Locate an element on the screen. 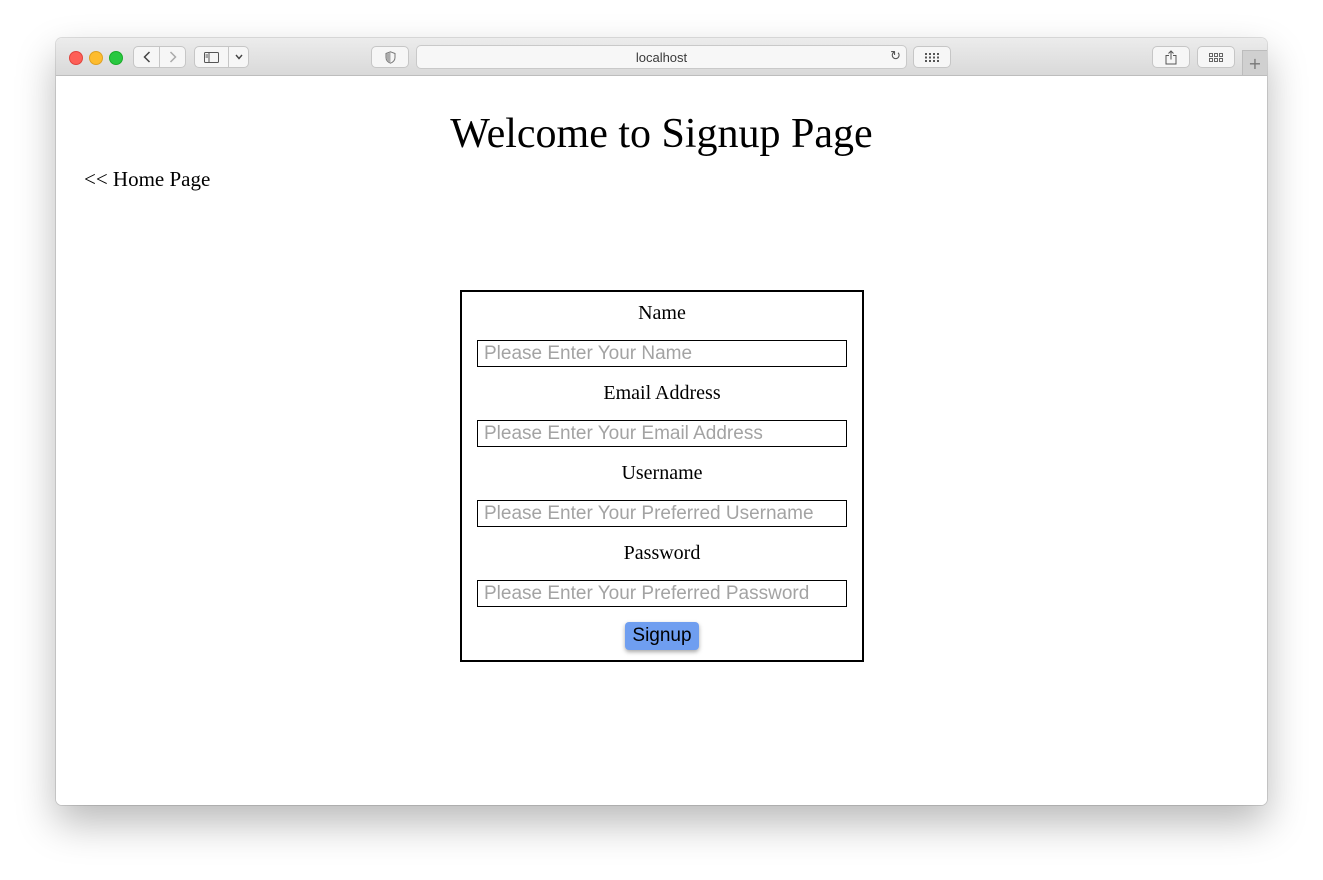  password-label: Password is located at coordinates (662, 553).